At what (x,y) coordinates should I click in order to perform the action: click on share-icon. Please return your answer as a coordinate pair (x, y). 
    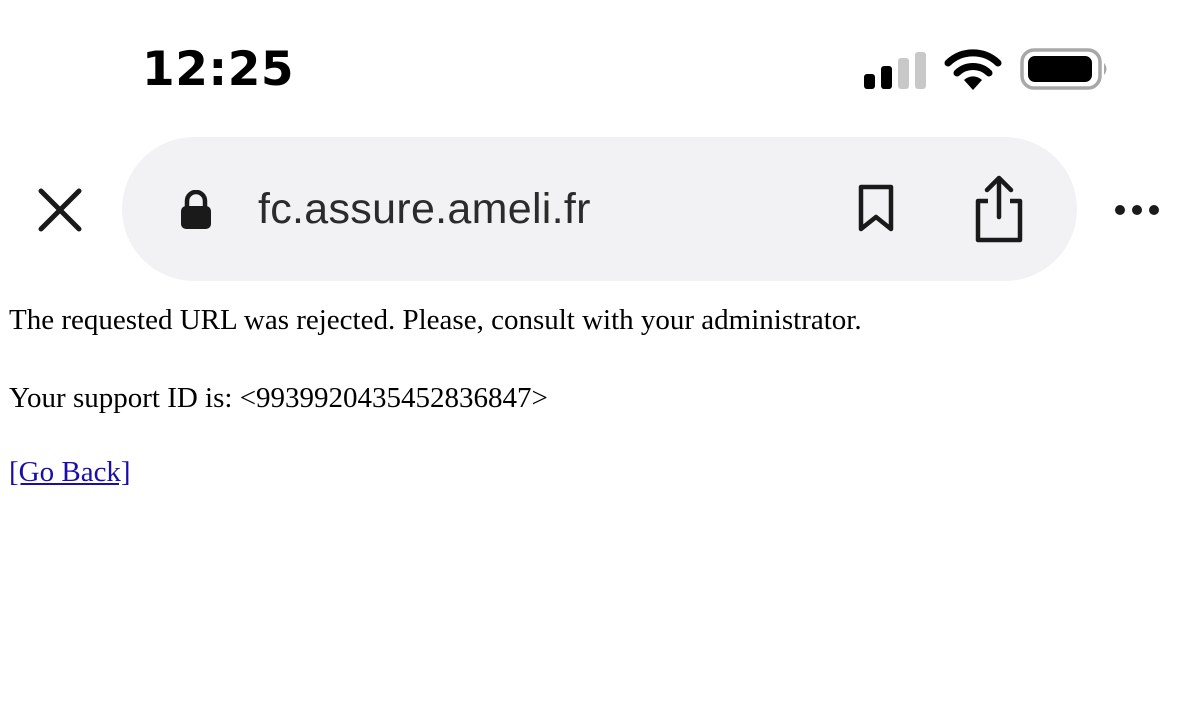
    Looking at the image, I should click on (999, 209).